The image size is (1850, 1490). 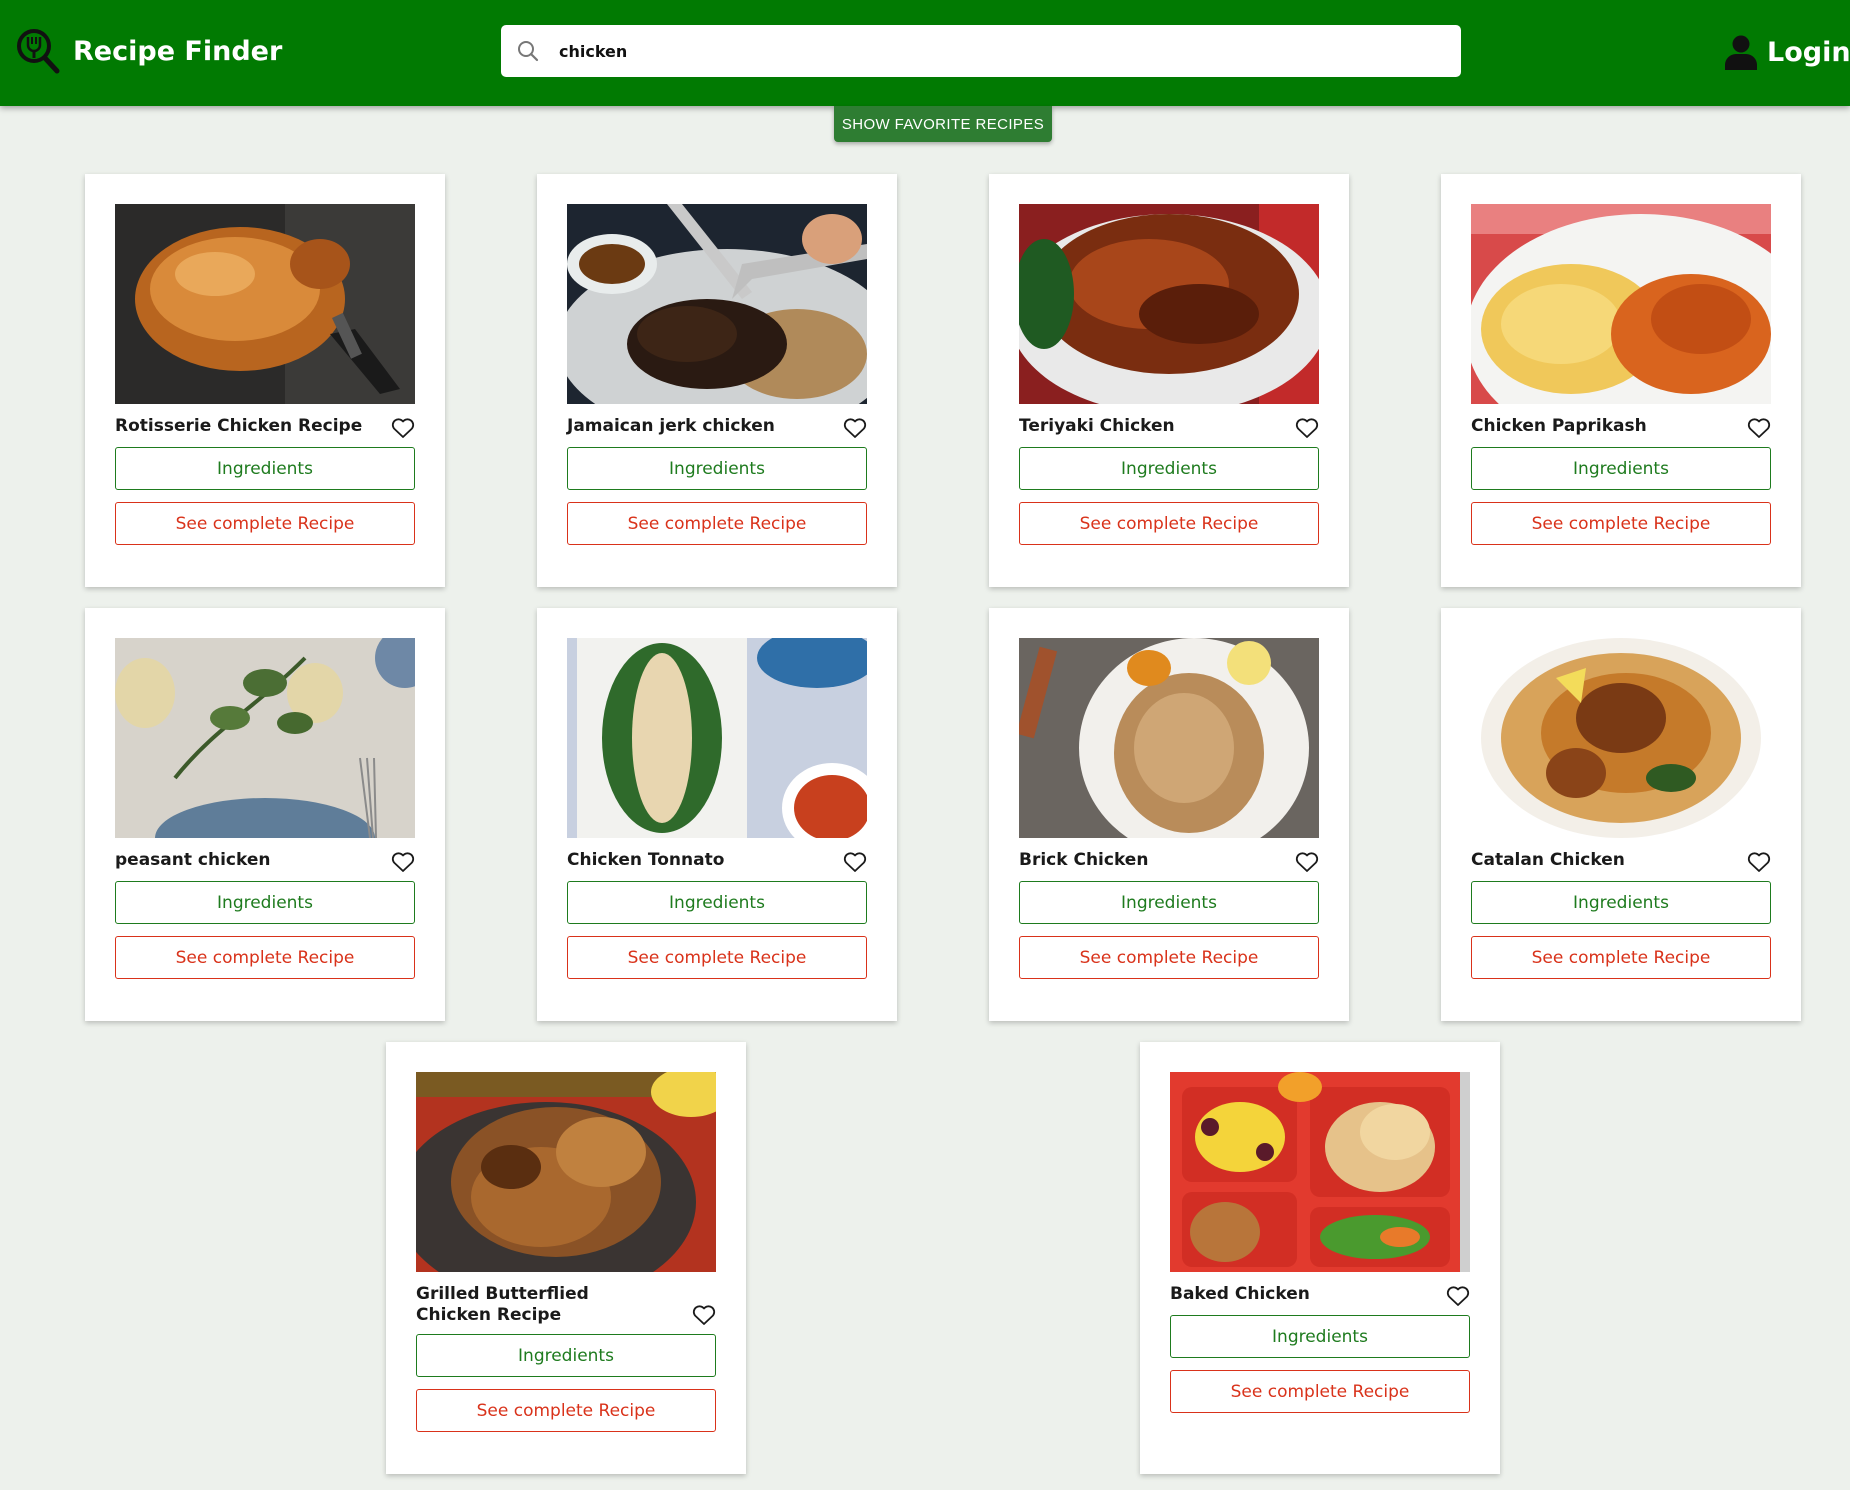 I want to click on login-button: Login, so click(x=1787, y=52).